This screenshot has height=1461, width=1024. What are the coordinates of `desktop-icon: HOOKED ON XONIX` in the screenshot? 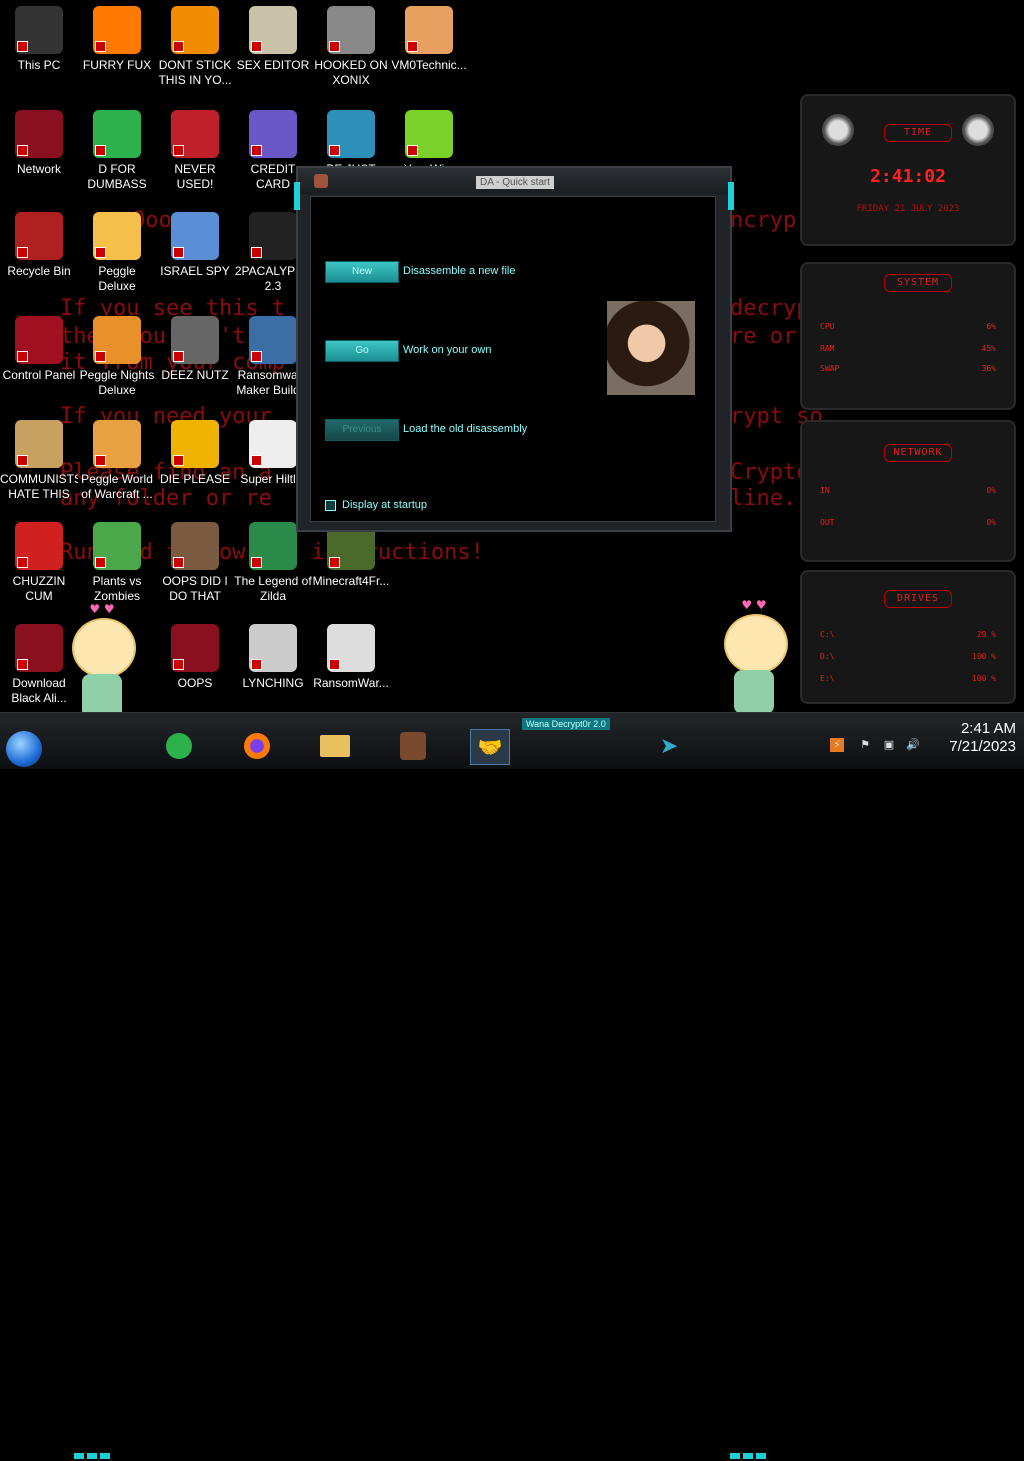 It's located at (351, 47).